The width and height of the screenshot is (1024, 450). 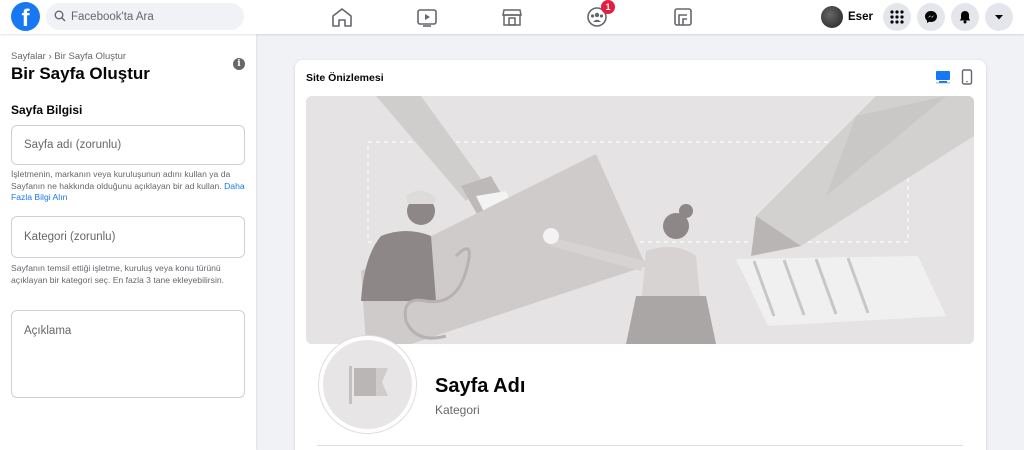 I want to click on search-input, so click(x=153, y=16).